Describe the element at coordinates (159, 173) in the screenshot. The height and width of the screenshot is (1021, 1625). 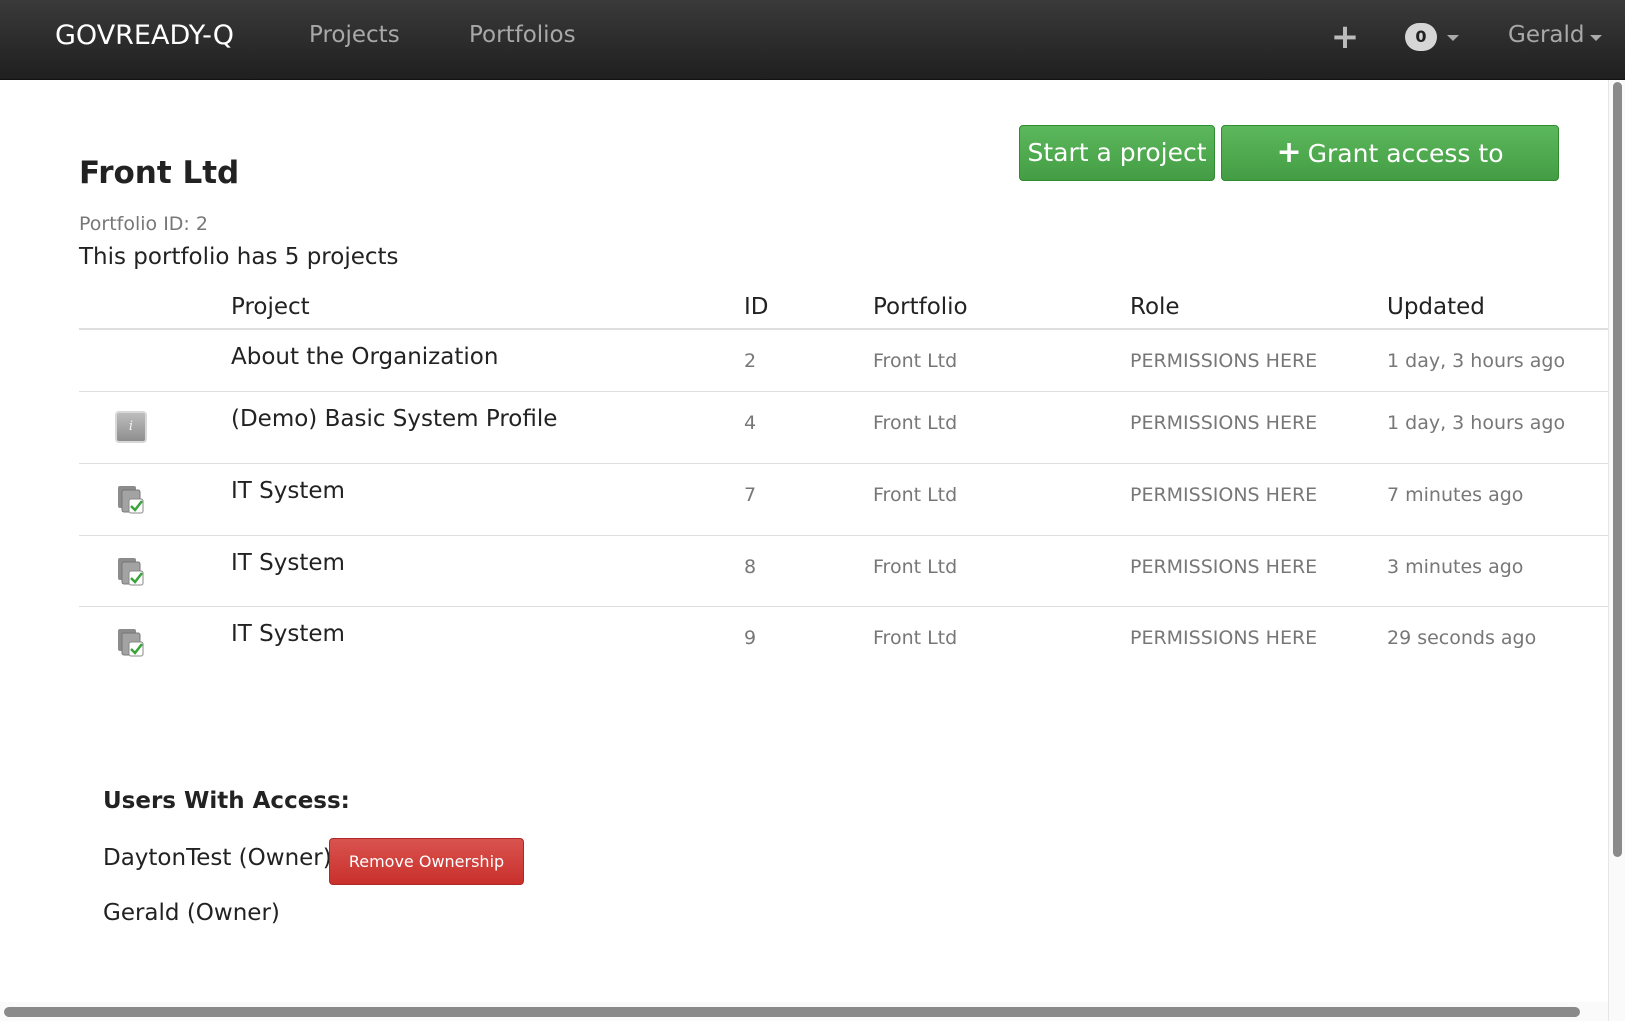
I see `page-title: Front Ltd` at that location.